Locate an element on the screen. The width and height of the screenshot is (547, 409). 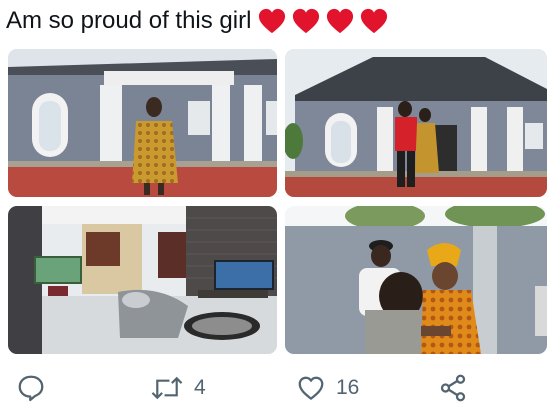
retweet-button: 4 is located at coordinates (178, 388).